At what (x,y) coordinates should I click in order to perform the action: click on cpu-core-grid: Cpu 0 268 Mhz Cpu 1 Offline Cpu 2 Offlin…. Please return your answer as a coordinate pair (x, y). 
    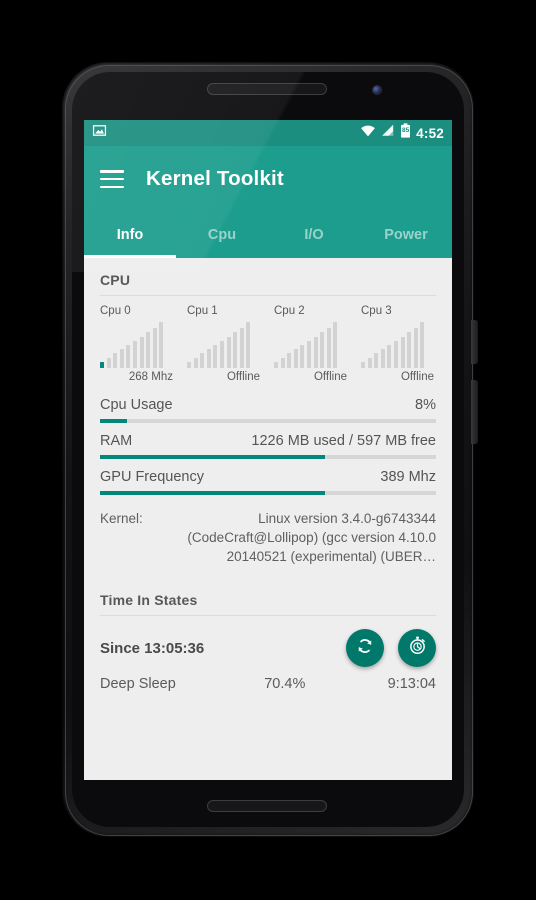
    Looking at the image, I should click on (268, 341).